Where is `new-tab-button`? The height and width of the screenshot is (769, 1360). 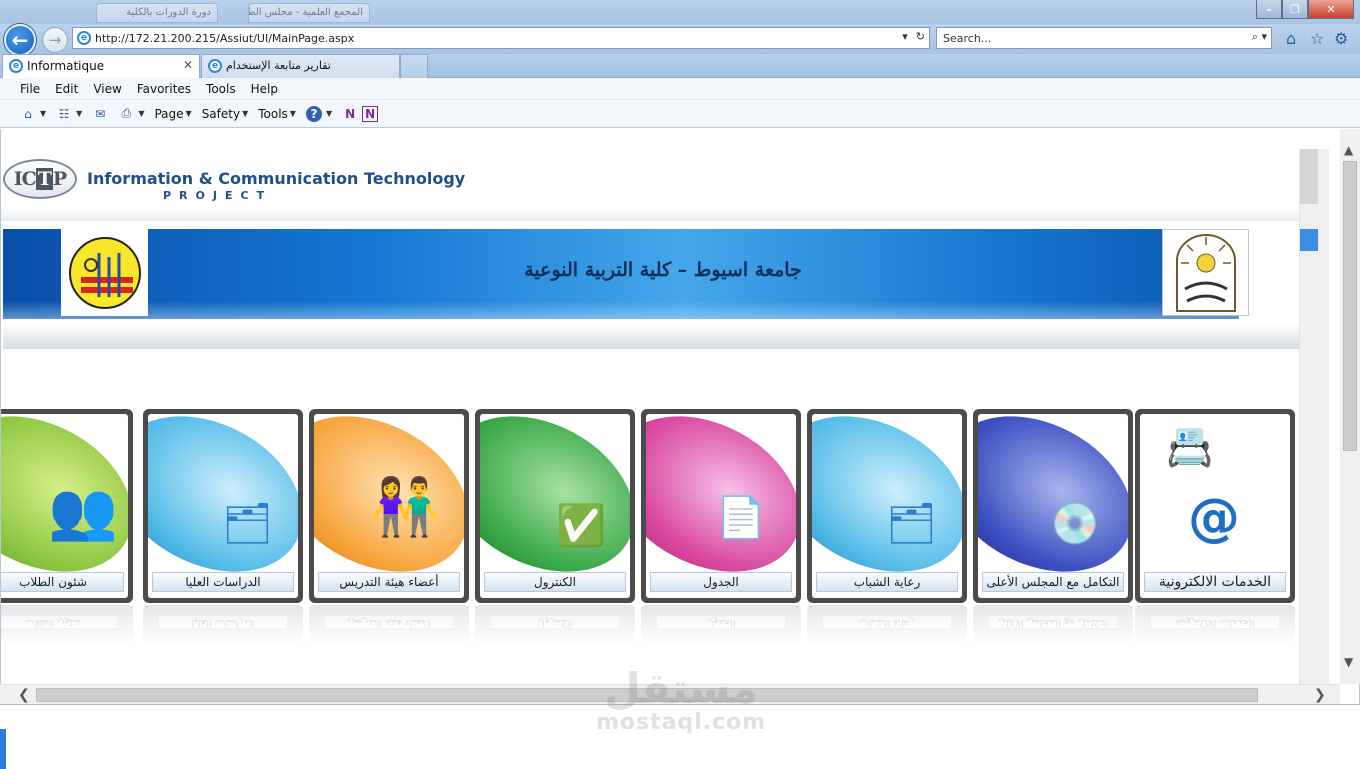
new-tab-button is located at coordinates (414, 66).